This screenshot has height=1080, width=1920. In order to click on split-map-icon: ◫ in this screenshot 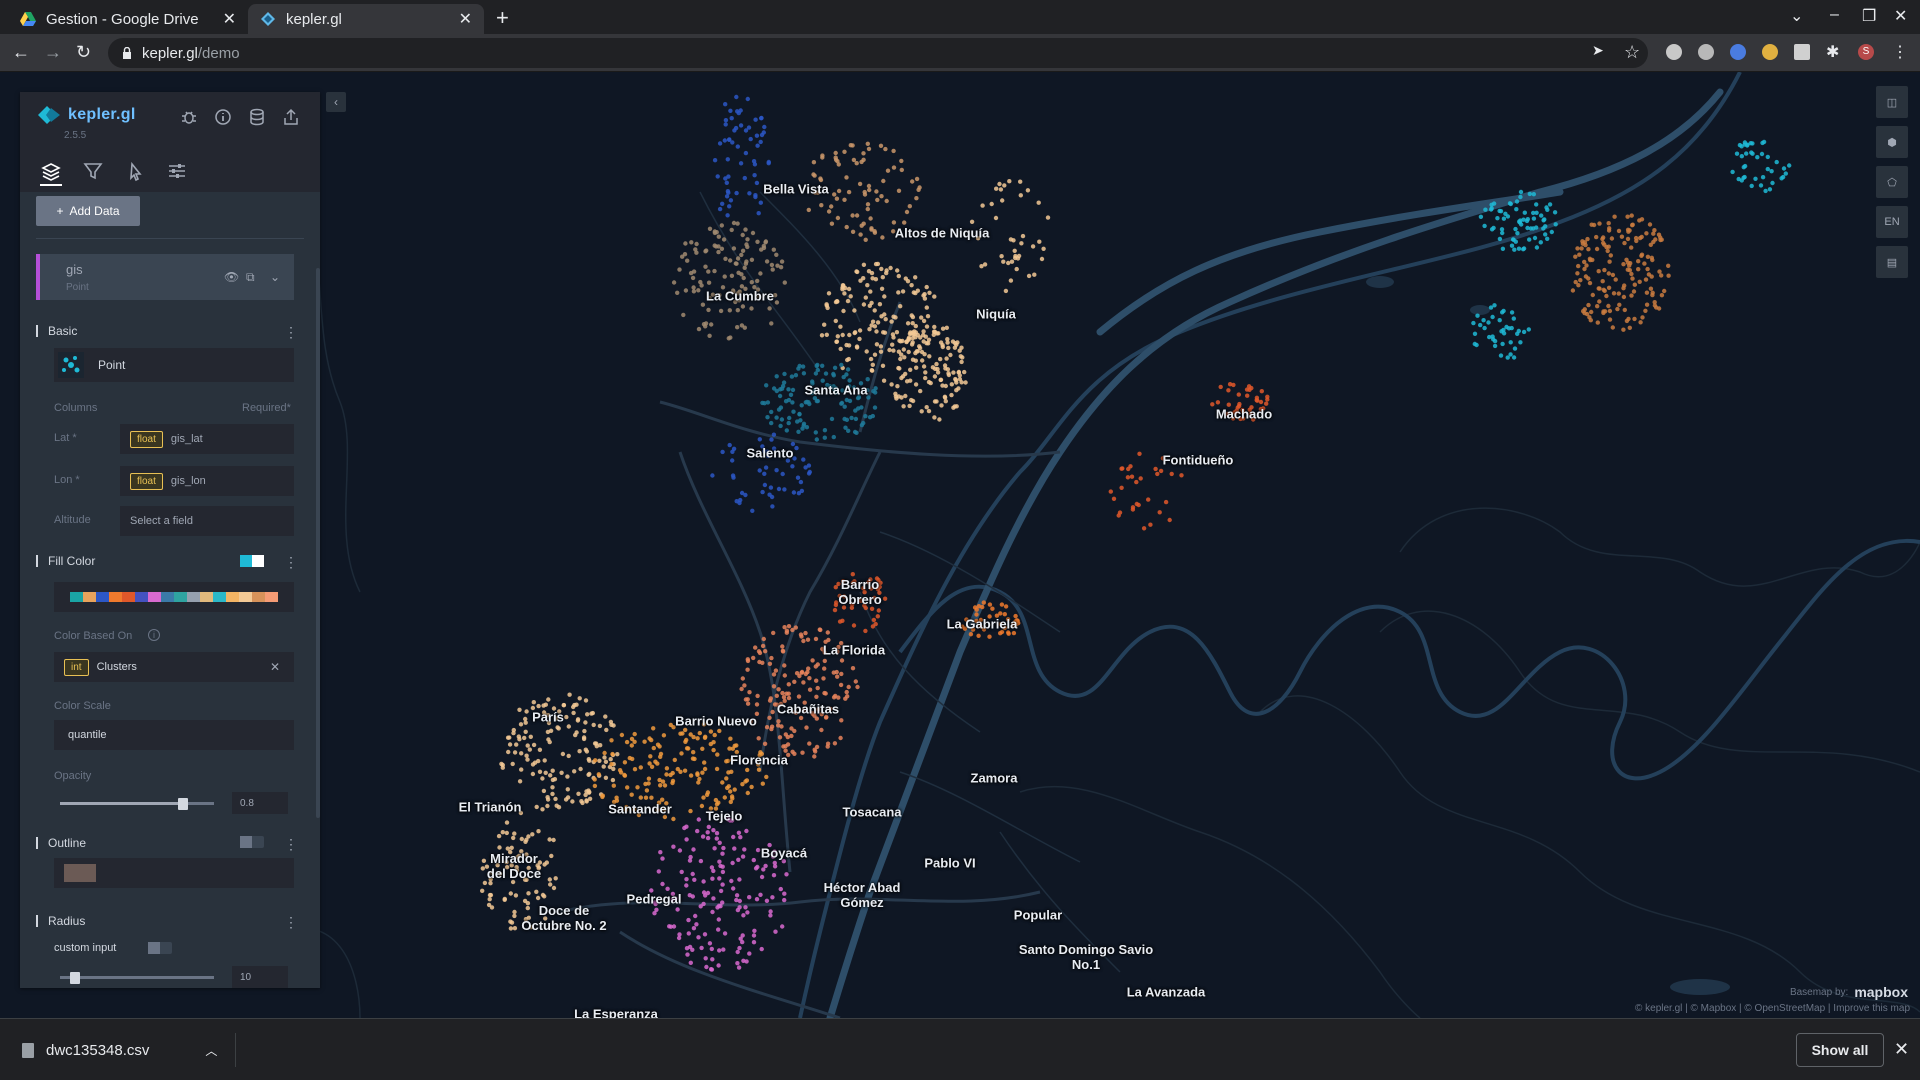, I will do `click(1892, 102)`.